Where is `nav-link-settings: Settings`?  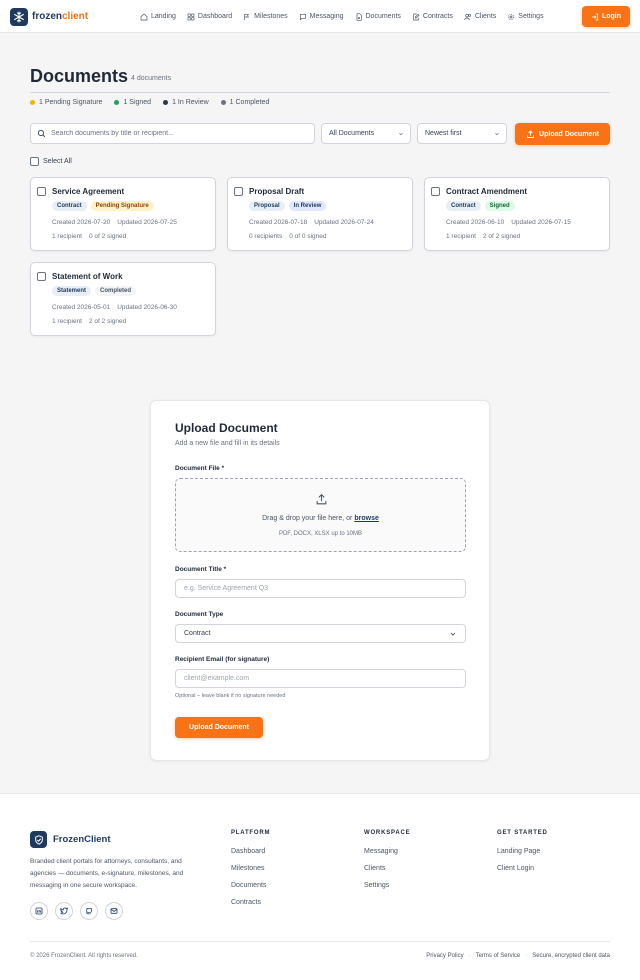 nav-link-settings: Settings is located at coordinates (525, 17).